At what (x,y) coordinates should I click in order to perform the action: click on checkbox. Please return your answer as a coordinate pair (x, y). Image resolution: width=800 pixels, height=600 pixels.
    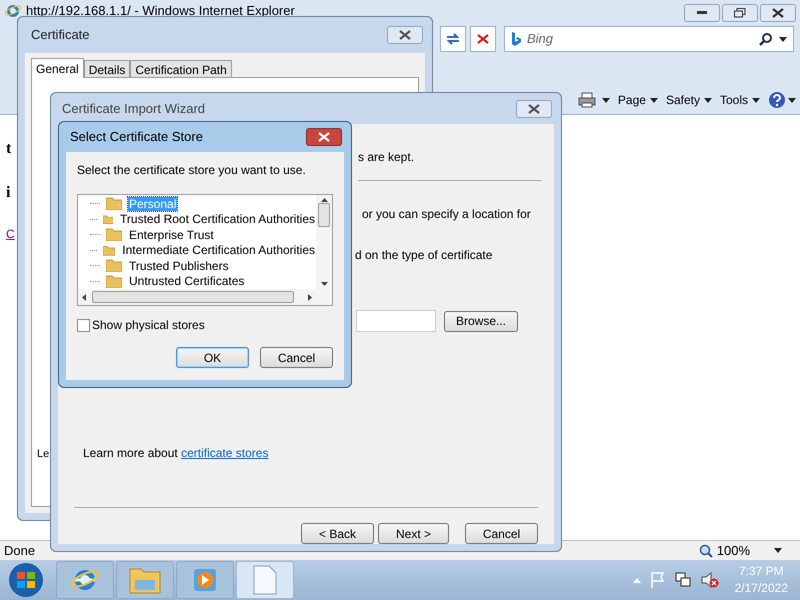
    Looking at the image, I should click on (83, 325).